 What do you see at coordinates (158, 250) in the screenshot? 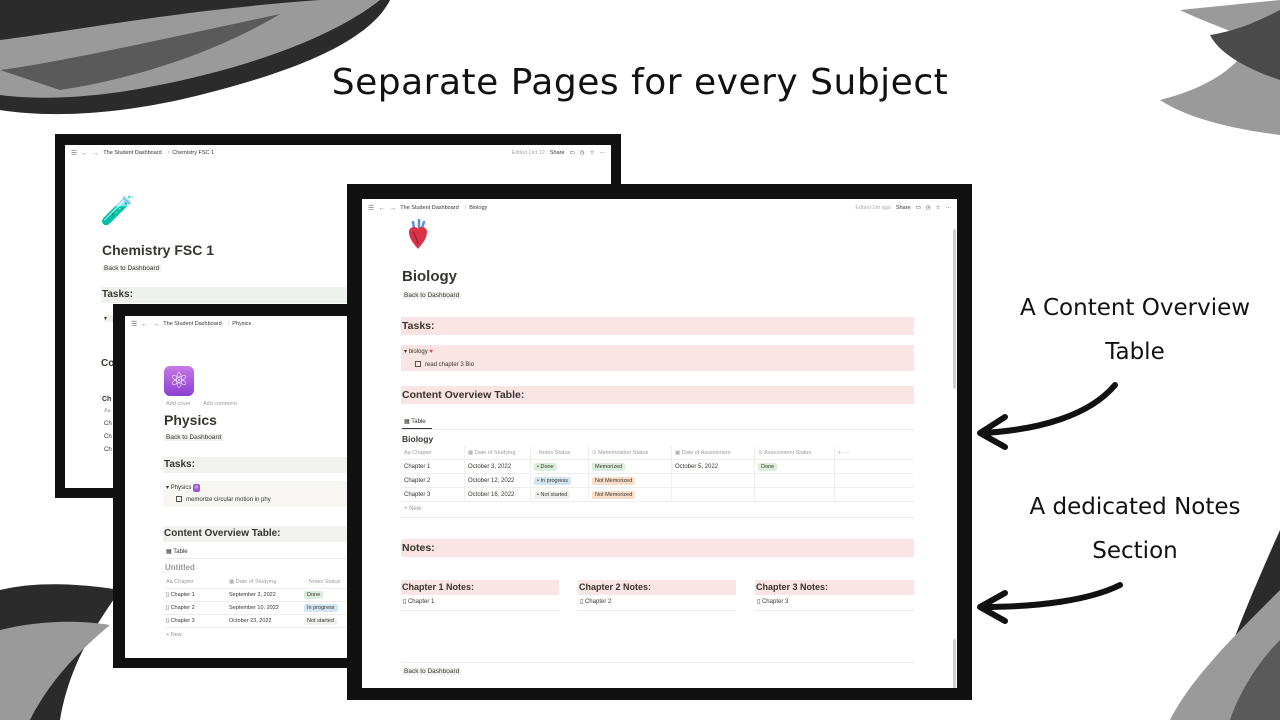
I see `chemistry-page-title: Chemistry FSC 1` at bounding box center [158, 250].